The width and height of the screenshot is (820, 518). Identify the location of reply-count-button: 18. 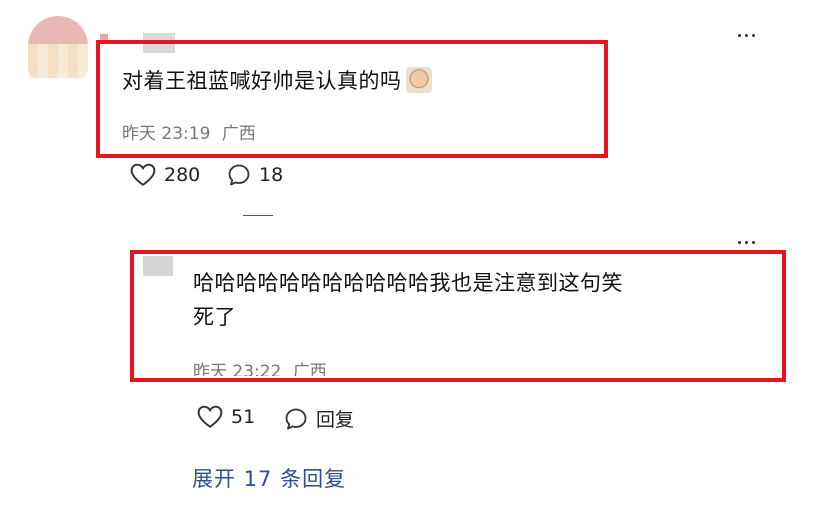
(255, 175).